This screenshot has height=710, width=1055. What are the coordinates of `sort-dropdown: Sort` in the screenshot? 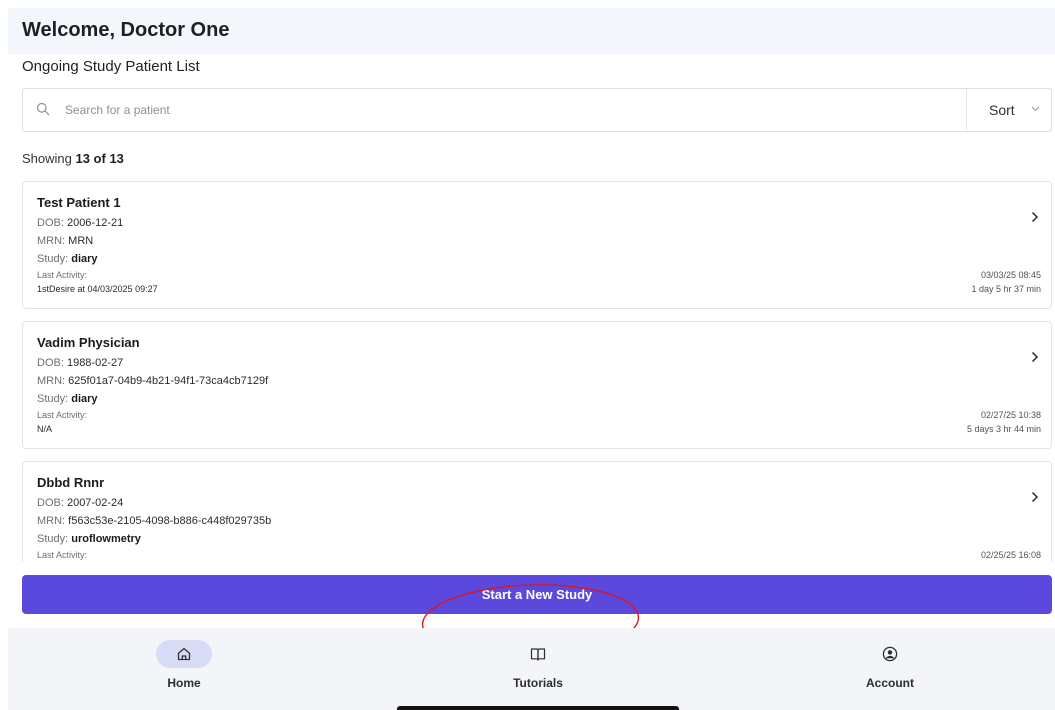 It's located at (1009, 110).